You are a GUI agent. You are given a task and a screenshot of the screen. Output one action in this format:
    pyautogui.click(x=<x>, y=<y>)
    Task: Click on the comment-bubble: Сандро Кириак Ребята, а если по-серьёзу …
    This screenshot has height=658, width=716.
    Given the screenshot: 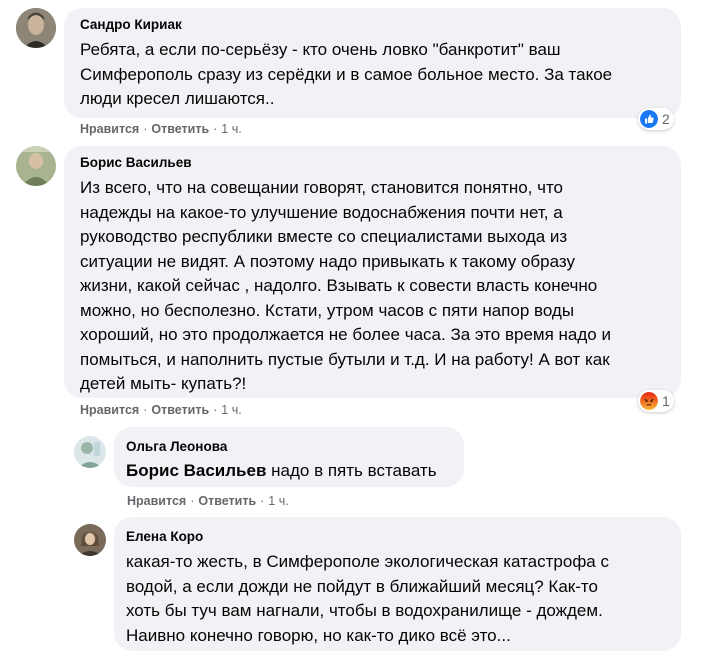 What is the action you would take?
    pyautogui.click(x=372, y=63)
    